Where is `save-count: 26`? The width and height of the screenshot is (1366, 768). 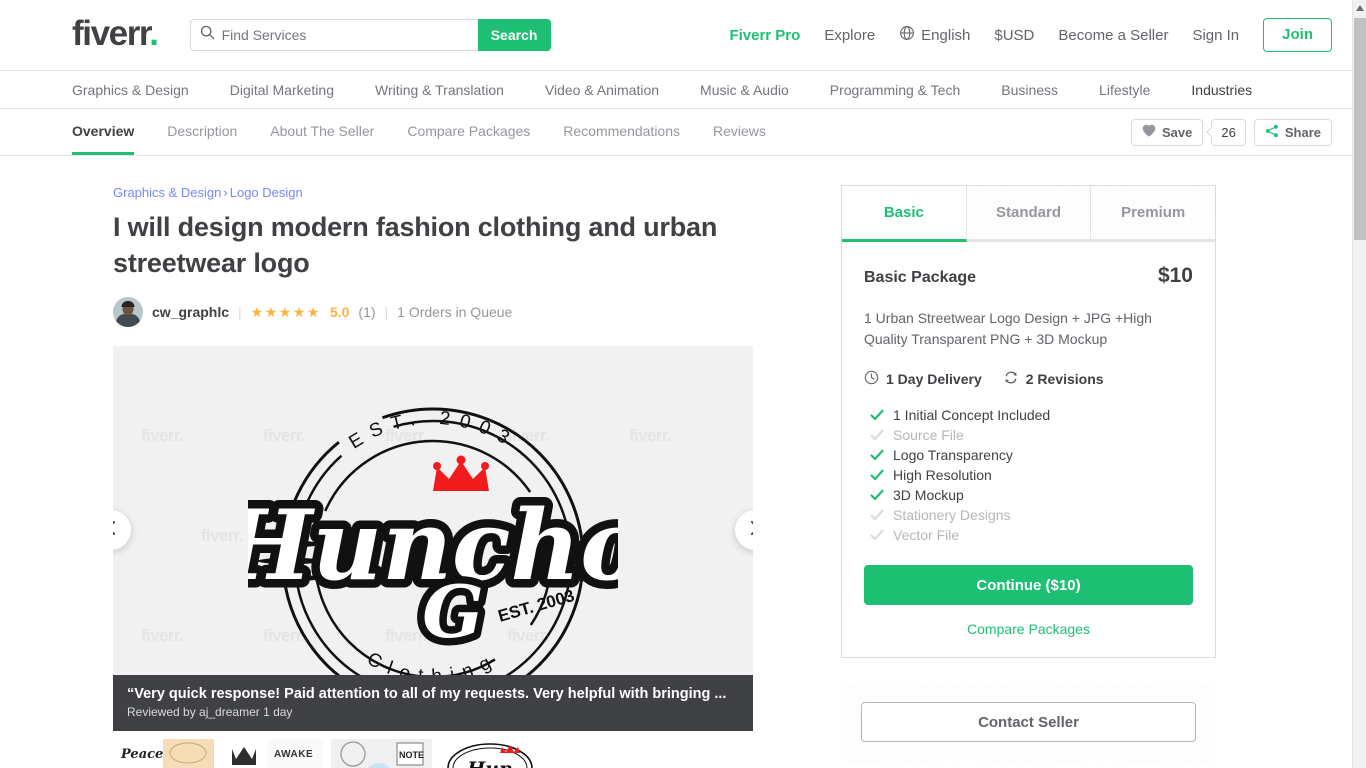 save-count: 26 is located at coordinates (1228, 132).